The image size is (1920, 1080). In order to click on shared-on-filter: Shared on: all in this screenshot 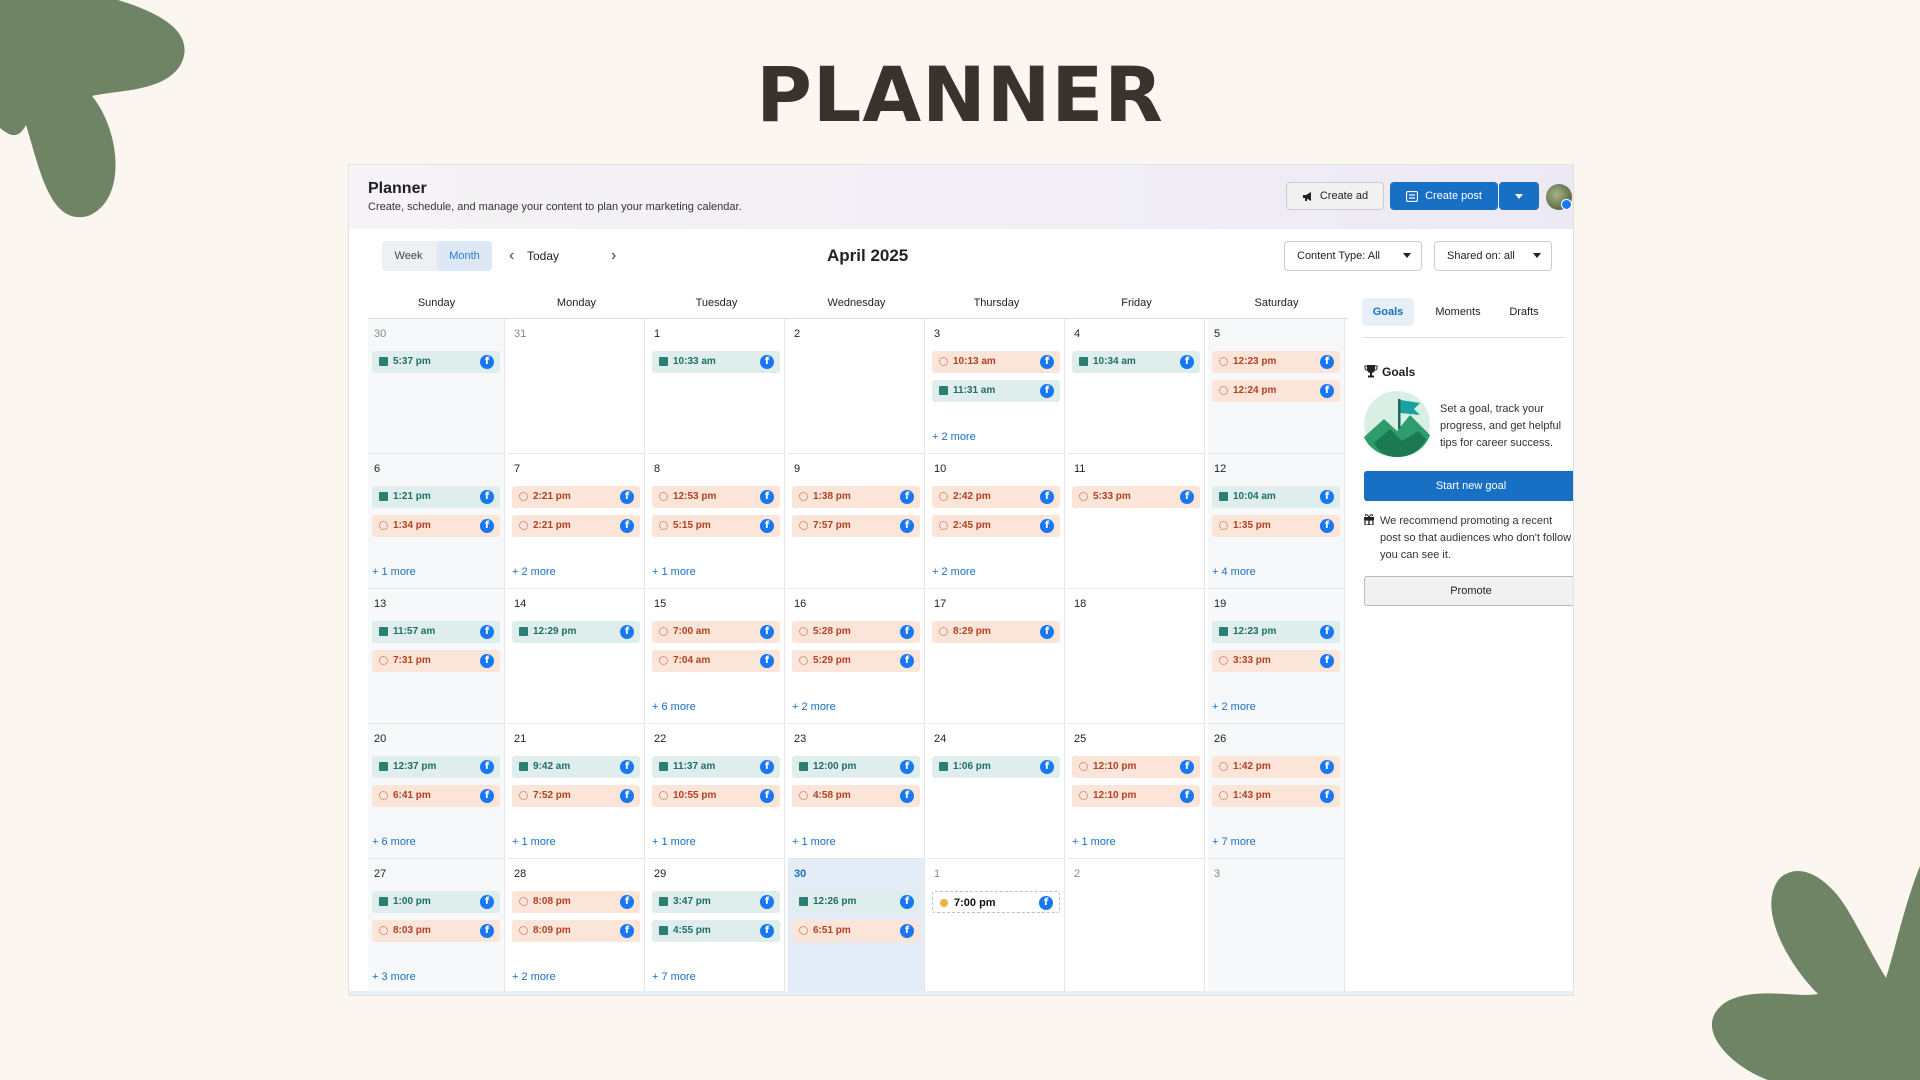, I will do `click(1493, 256)`.